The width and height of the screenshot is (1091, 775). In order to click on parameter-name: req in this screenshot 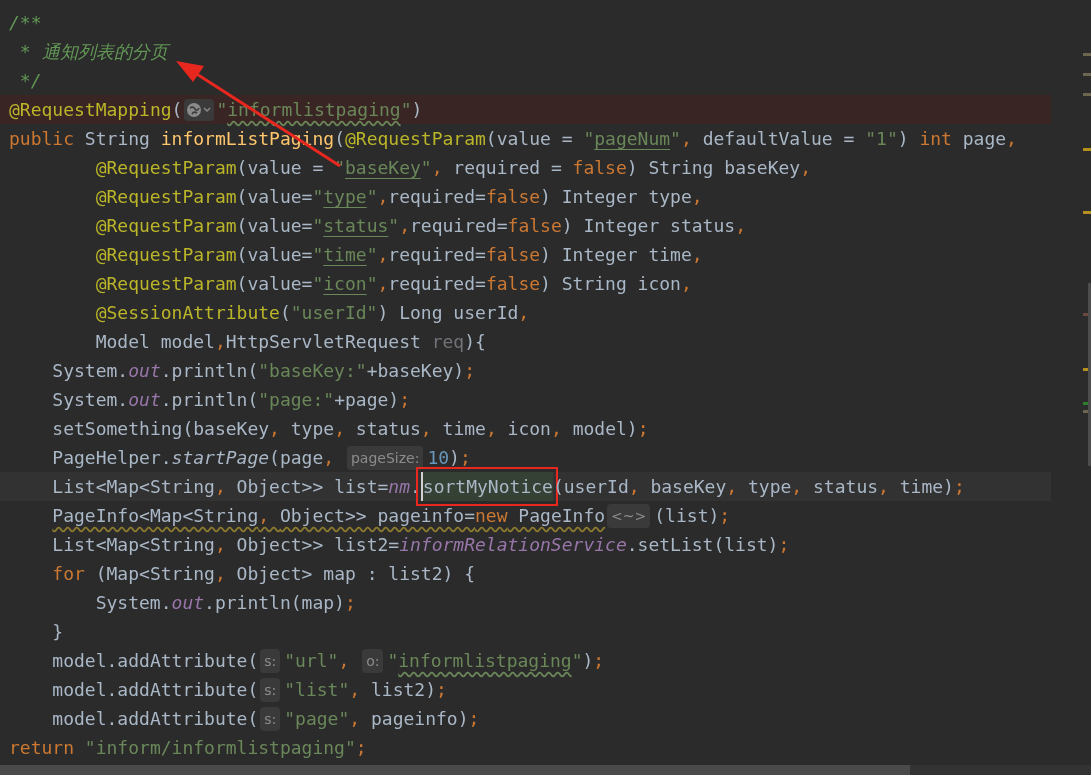, I will do `click(448, 342)`.